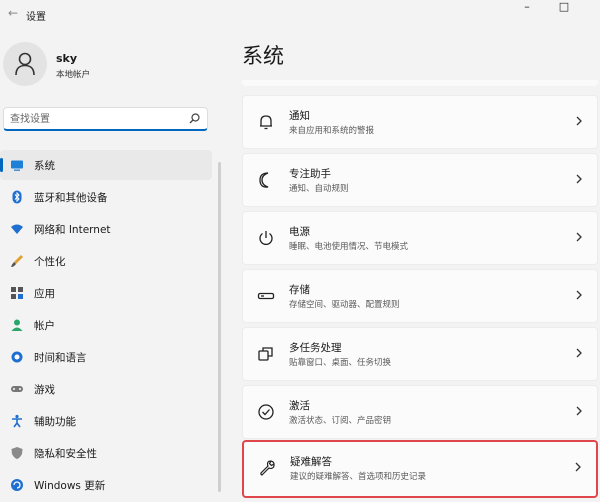 This screenshot has height=502, width=600. I want to click on search-box, so click(105, 119).